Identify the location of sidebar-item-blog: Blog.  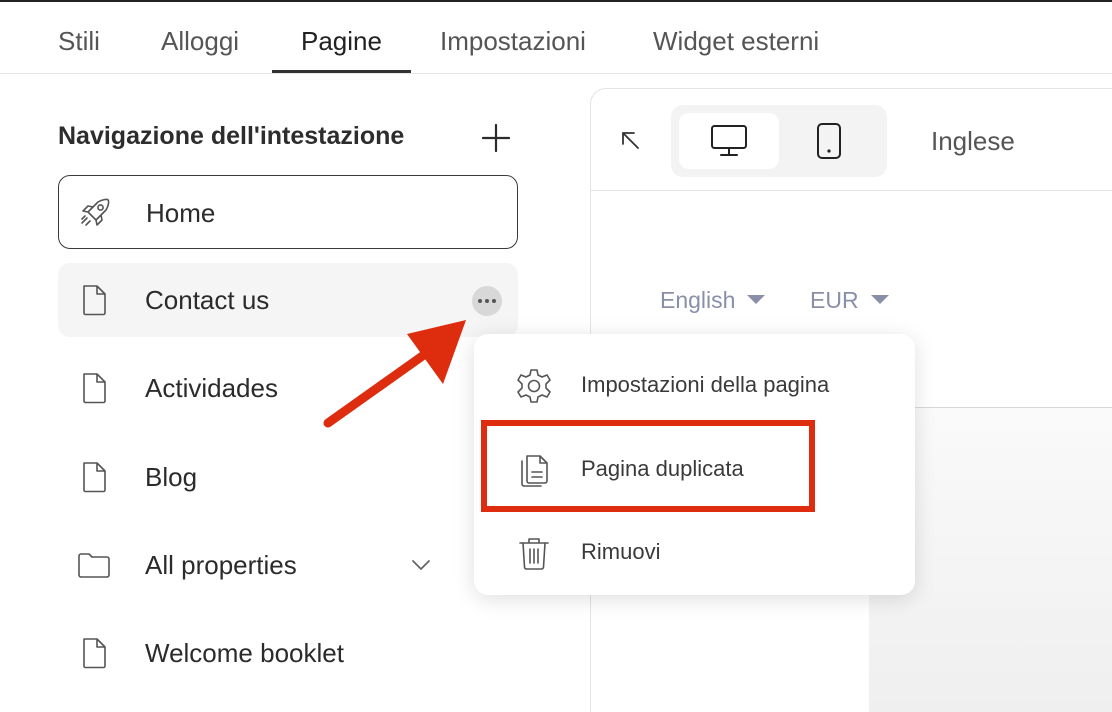
(288, 477).